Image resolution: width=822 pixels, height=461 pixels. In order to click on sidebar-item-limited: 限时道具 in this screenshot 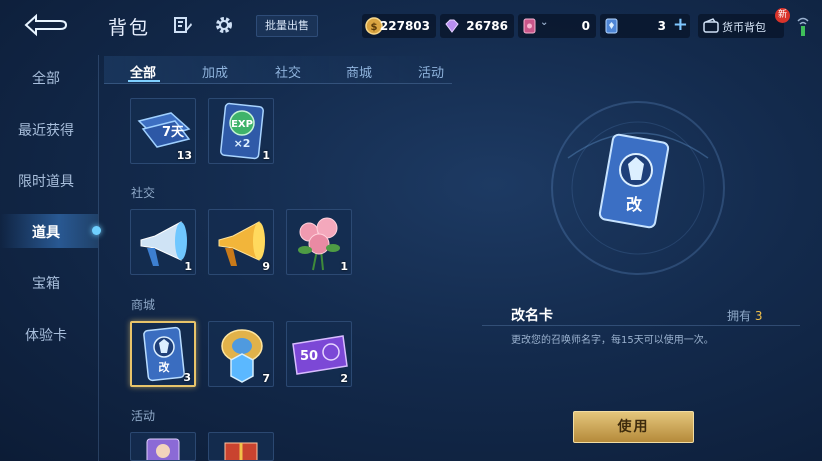, I will do `click(46, 181)`.